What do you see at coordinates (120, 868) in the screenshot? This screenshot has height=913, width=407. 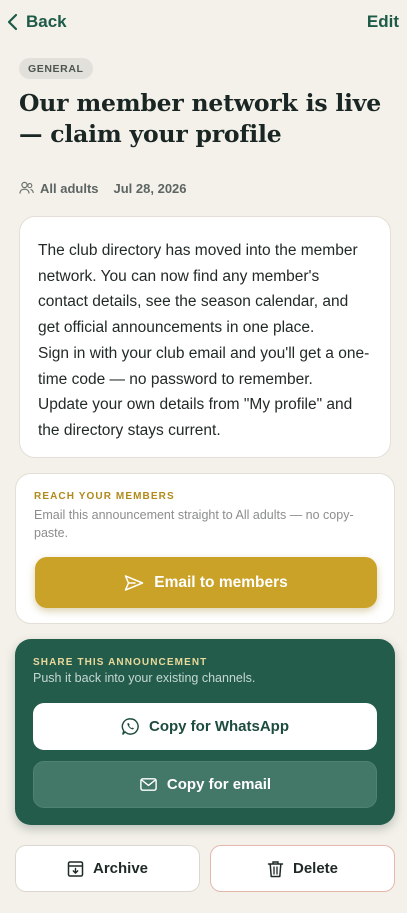 I see `archive-label: Archive` at bounding box center [120, 868].